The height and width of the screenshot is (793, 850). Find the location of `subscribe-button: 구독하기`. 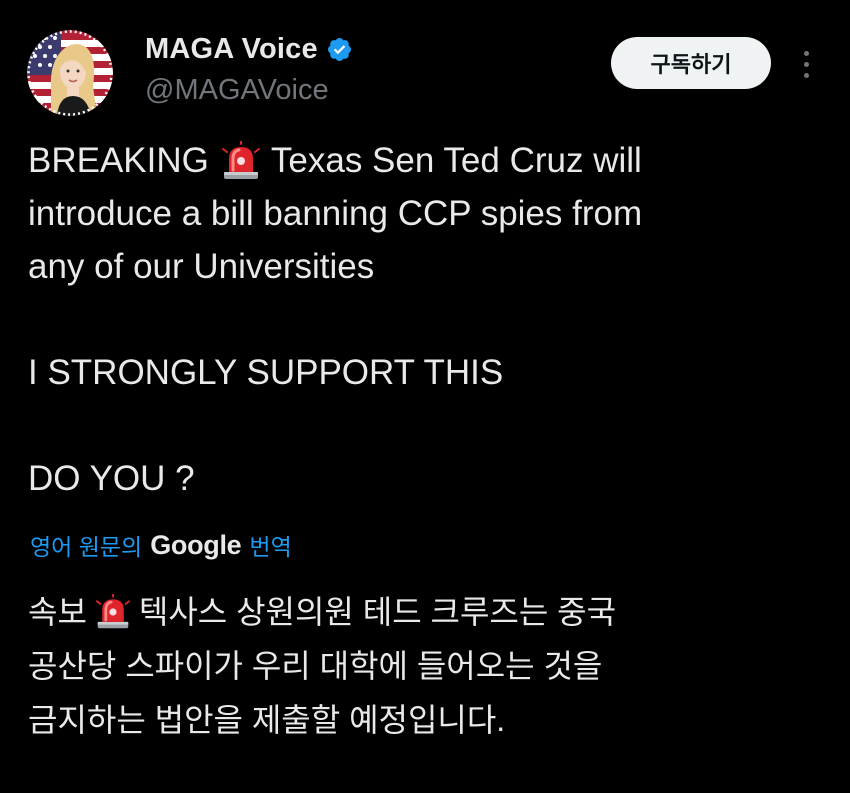

subscribe-button: 구독하기 is located at coordinates (691, 63).